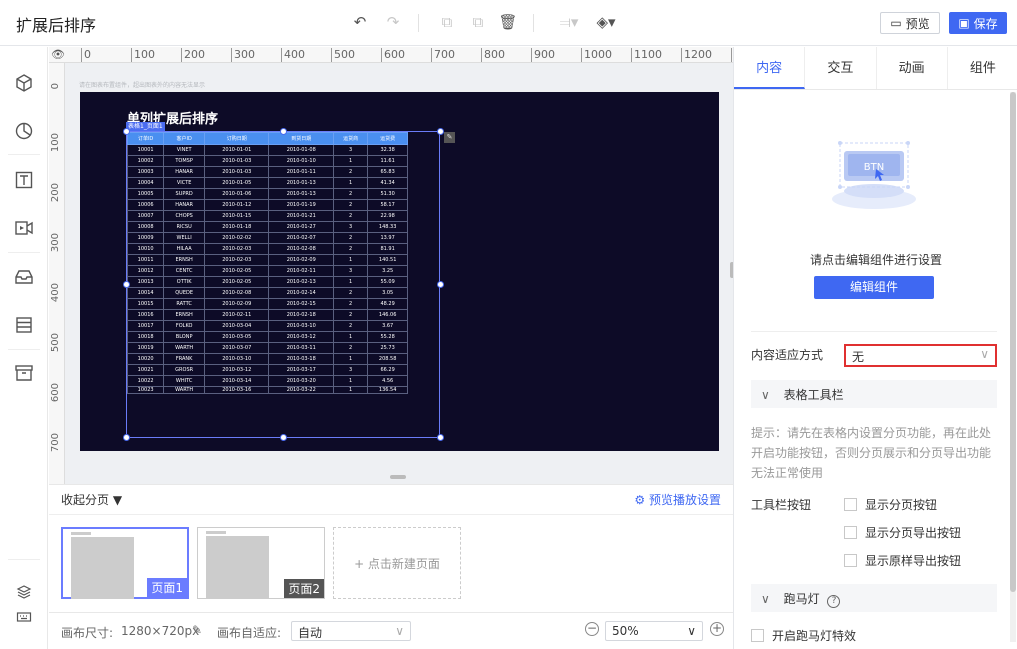 The width and height of the screenshot is (1017, 649). I want to click on content-fit-select: 无 ∨, so click(920, 355).